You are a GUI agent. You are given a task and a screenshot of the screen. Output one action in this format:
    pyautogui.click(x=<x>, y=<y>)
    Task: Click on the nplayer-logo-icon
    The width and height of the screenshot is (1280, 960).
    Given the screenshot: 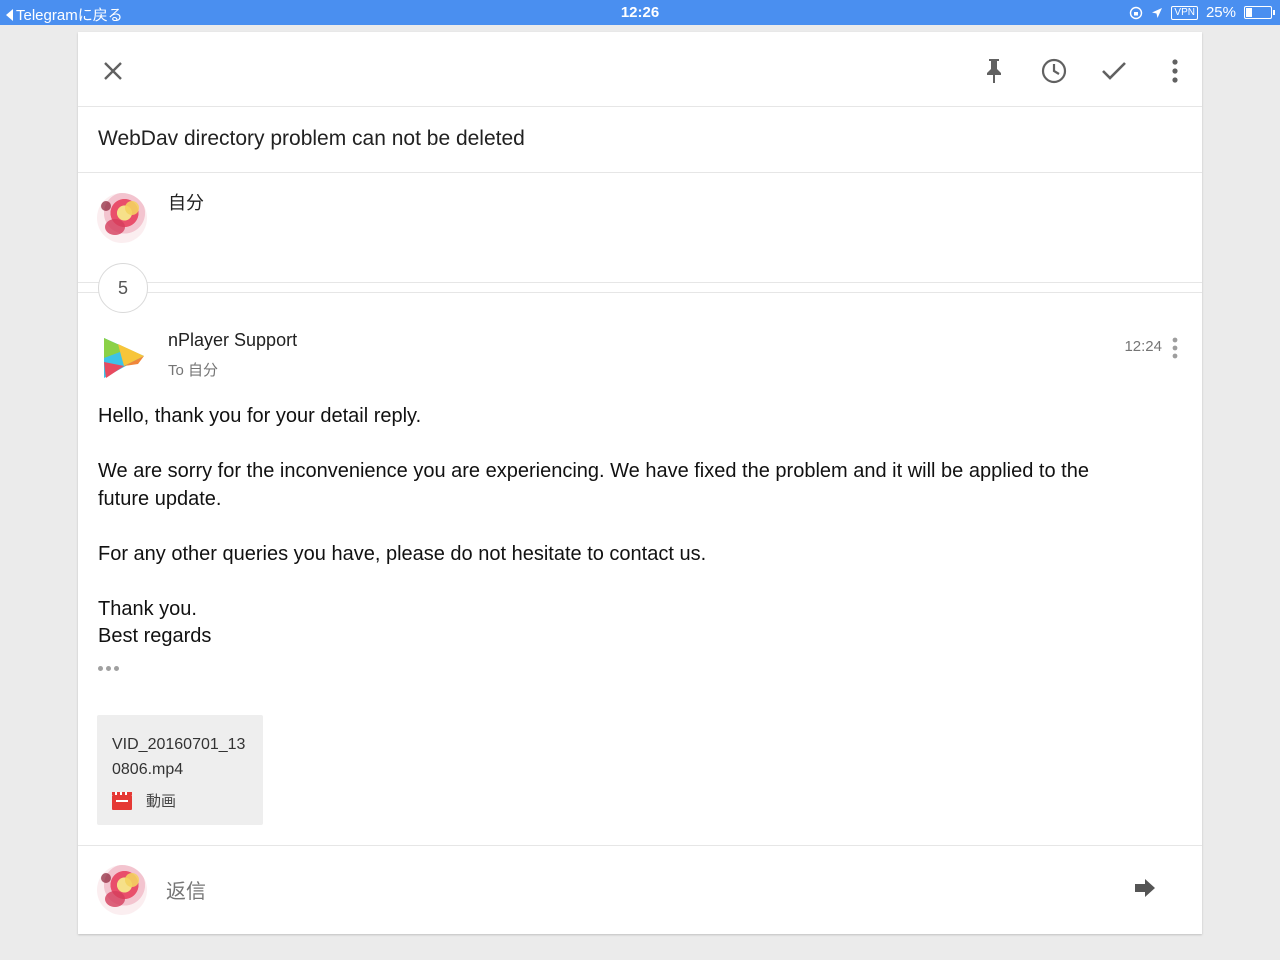 What is the action you would take?
    pyautogui.click(x=124, y=358)
    